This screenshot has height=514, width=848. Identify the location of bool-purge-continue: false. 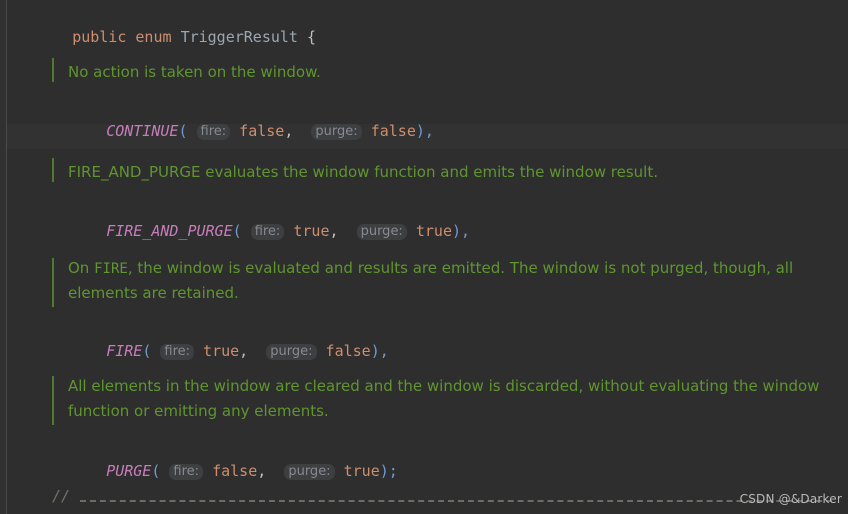
(393, 131).